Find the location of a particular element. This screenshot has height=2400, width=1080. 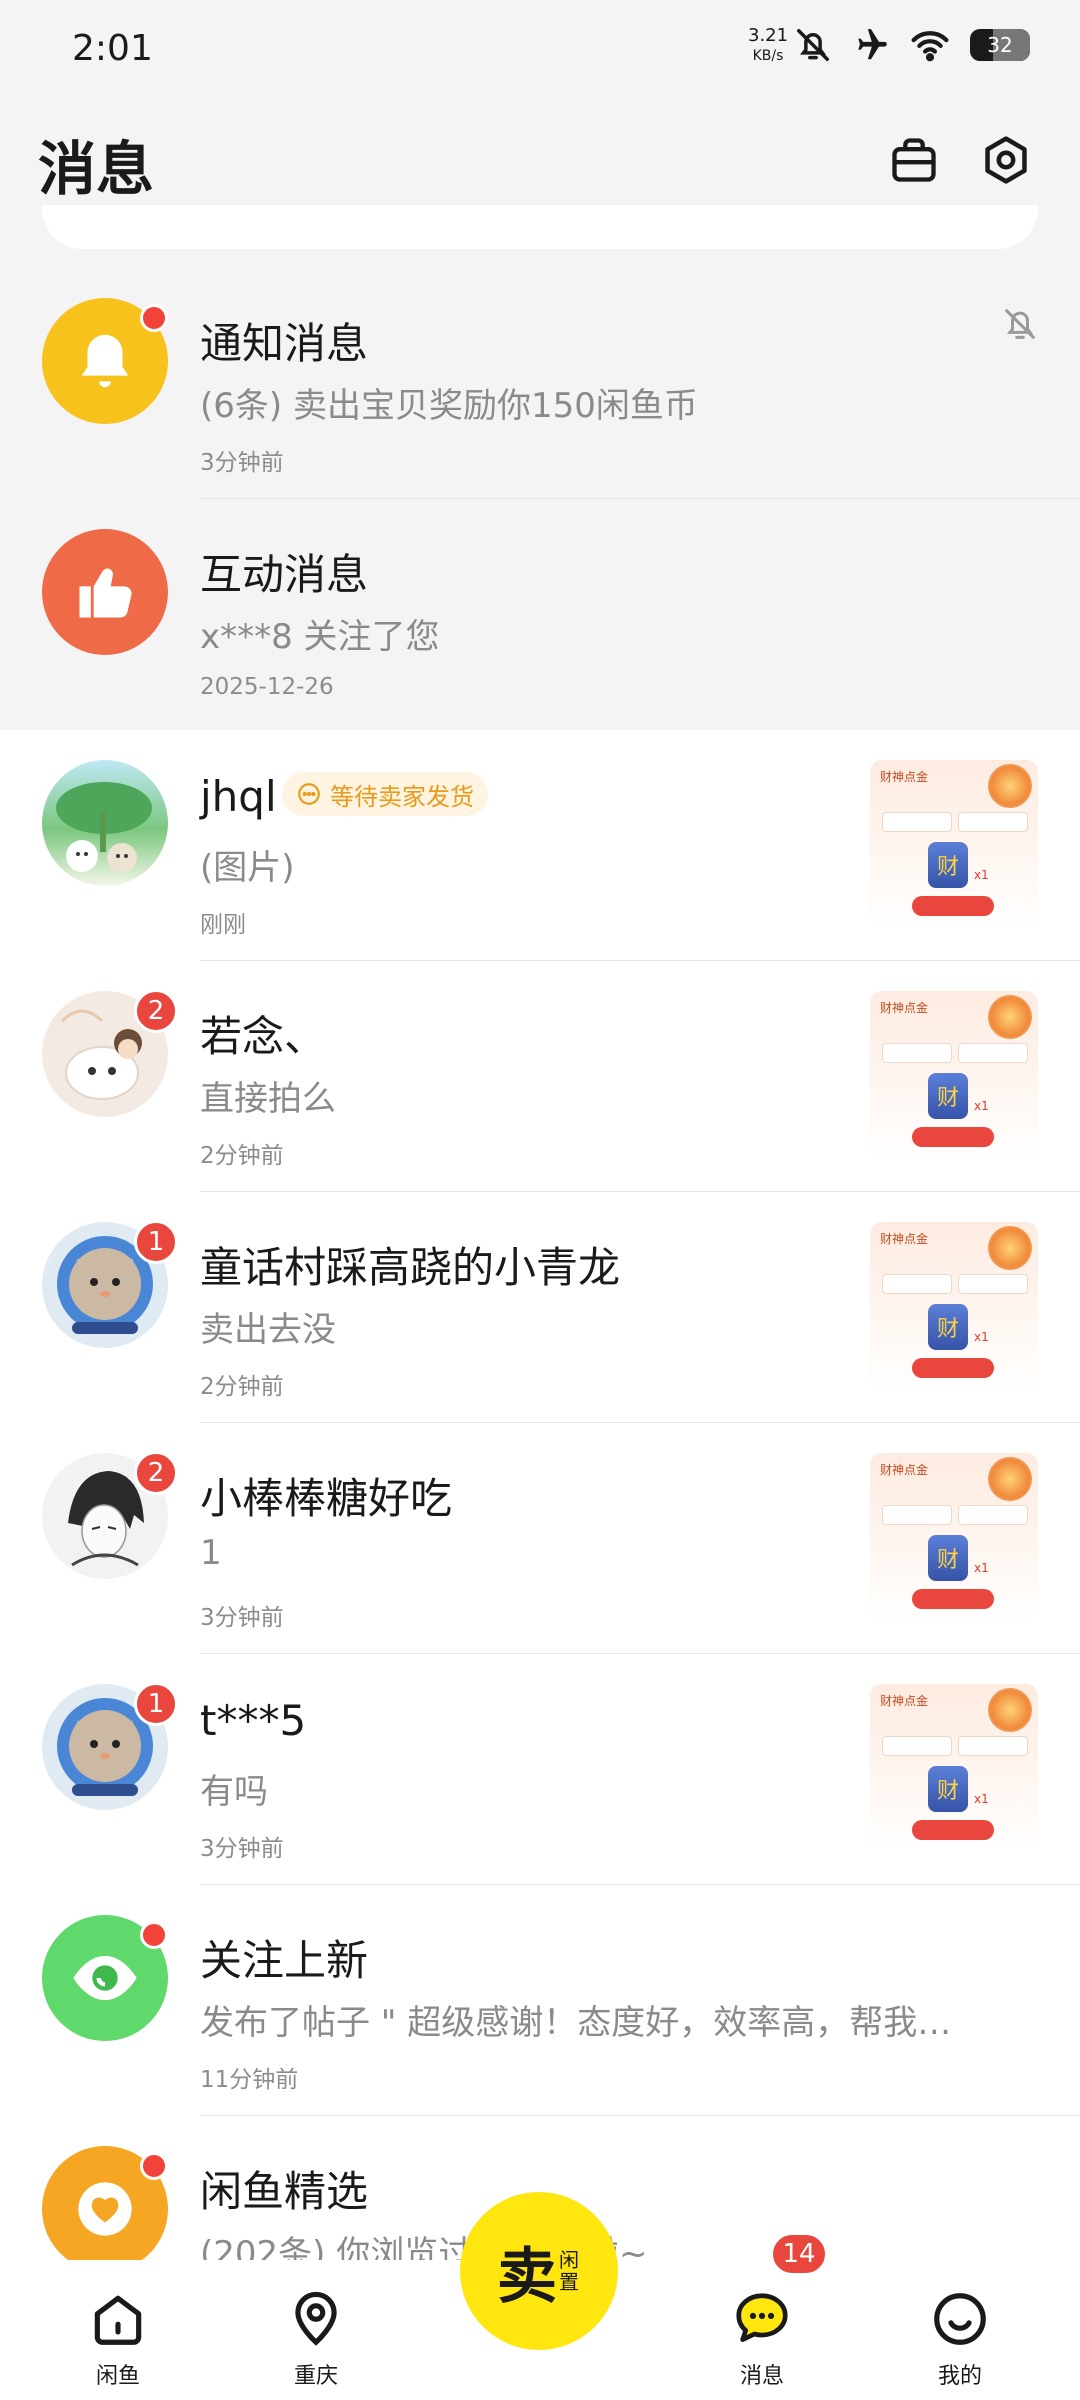

mute-toggle is located at coordinates (1020, 326).